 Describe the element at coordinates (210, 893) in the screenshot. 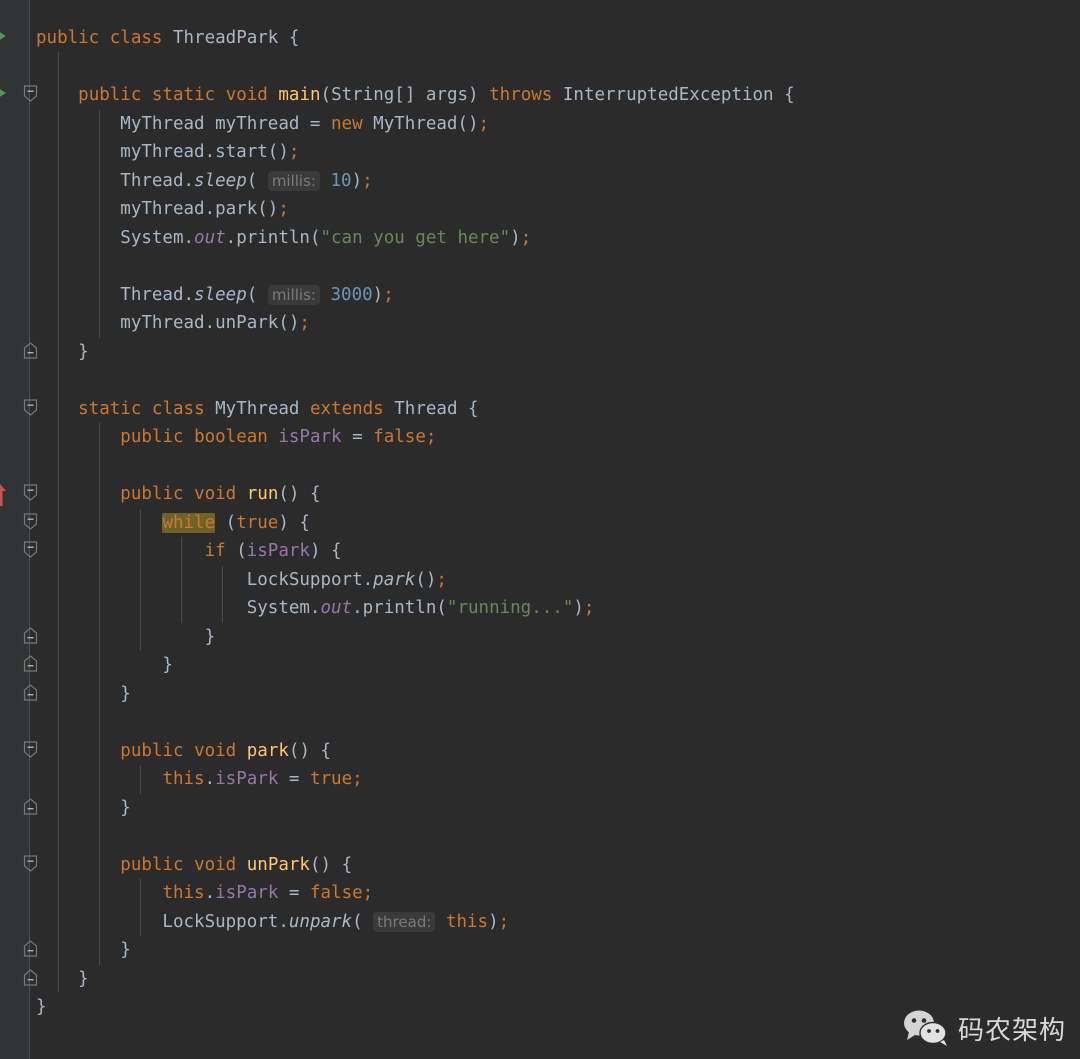

I see `code-token: .` at that location.